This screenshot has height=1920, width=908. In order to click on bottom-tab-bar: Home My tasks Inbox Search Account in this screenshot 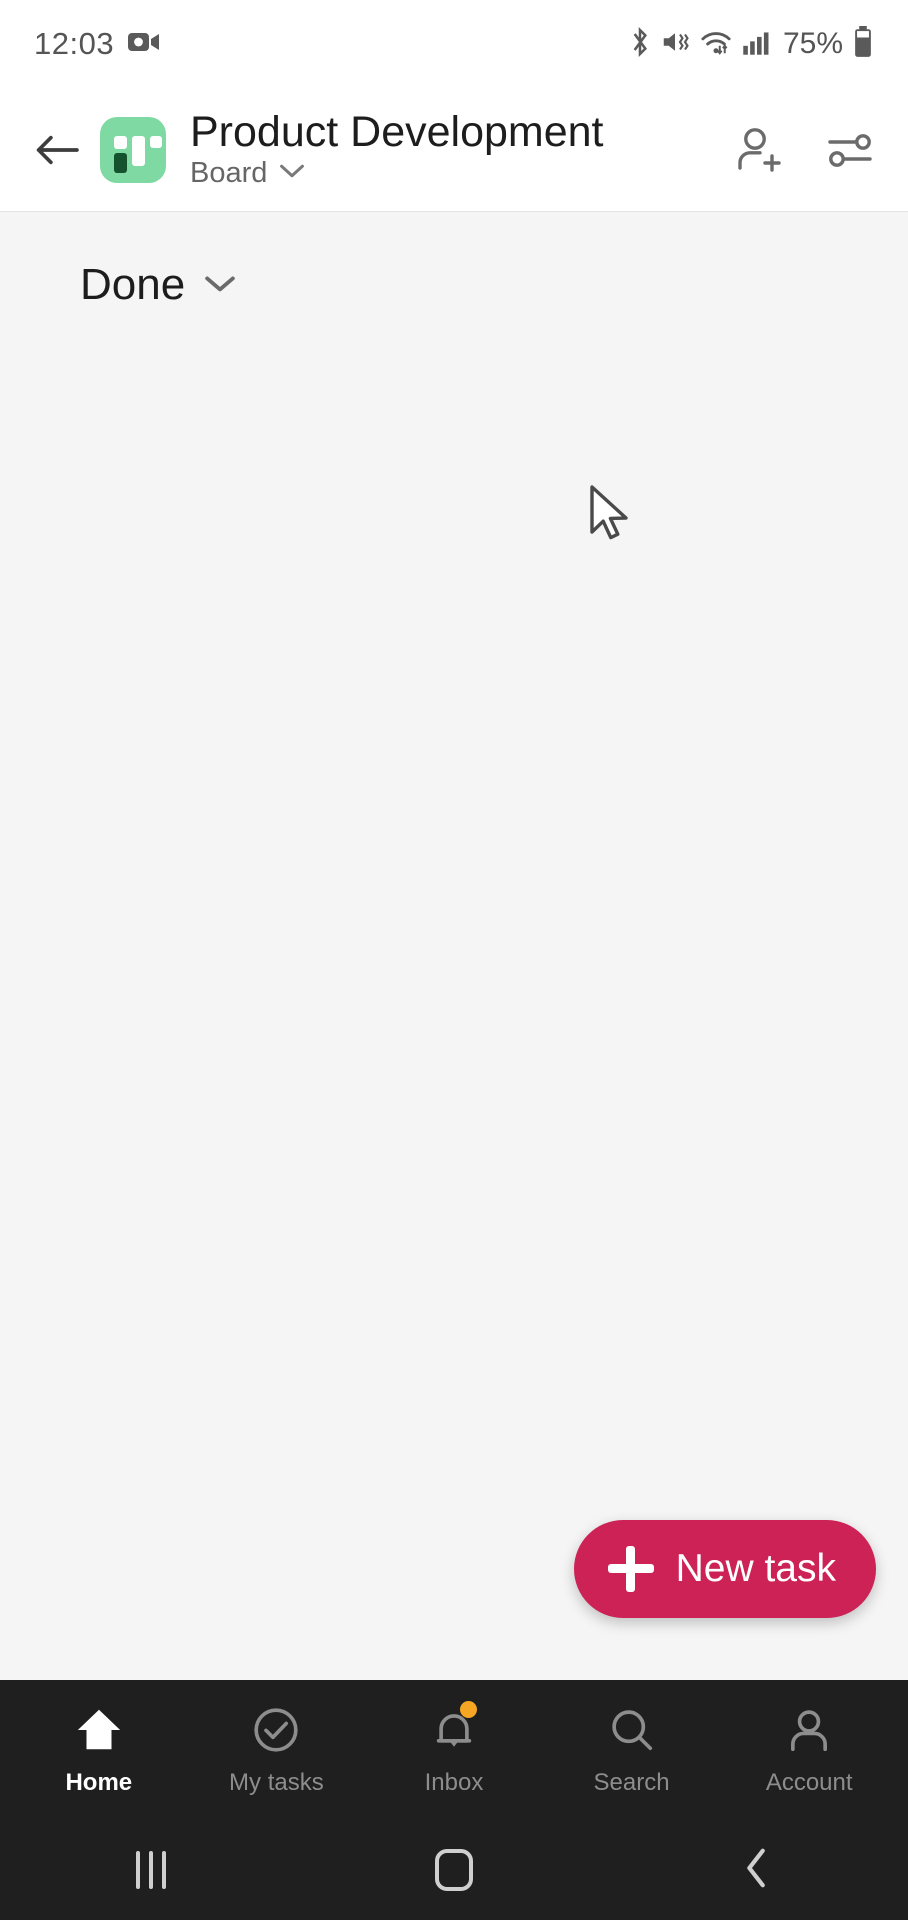, I will do `click(454, 1750)`.